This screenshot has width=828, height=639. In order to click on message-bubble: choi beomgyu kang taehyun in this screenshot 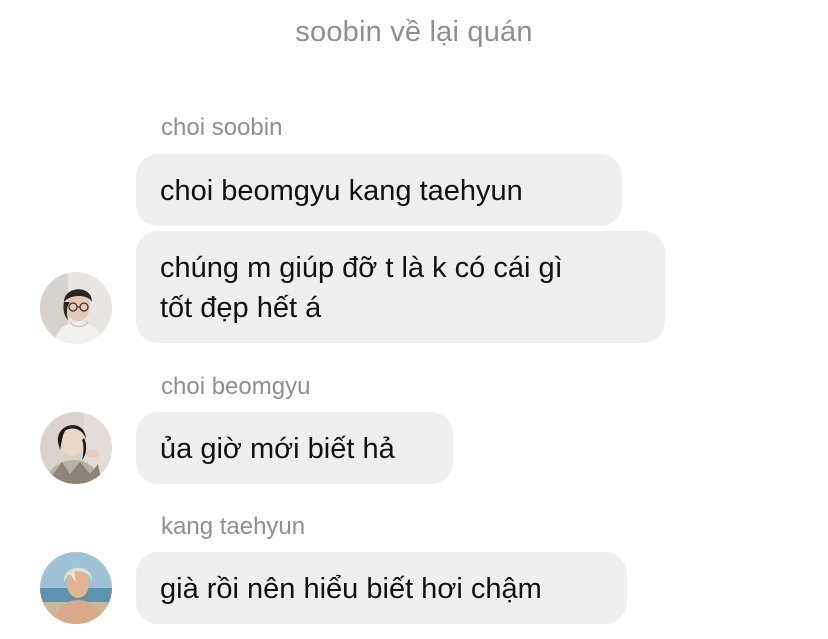, I will do `click(379, 190)`.